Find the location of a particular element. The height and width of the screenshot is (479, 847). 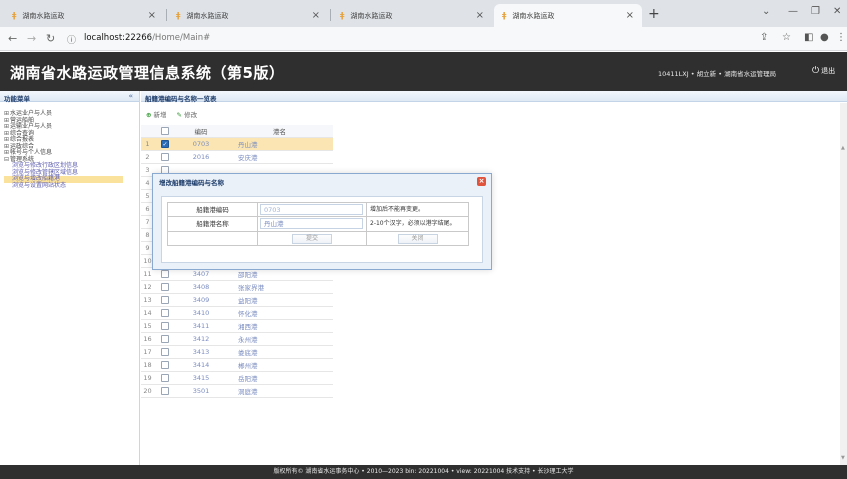

new-tab-icon: + is located at coordinates (654, 14).